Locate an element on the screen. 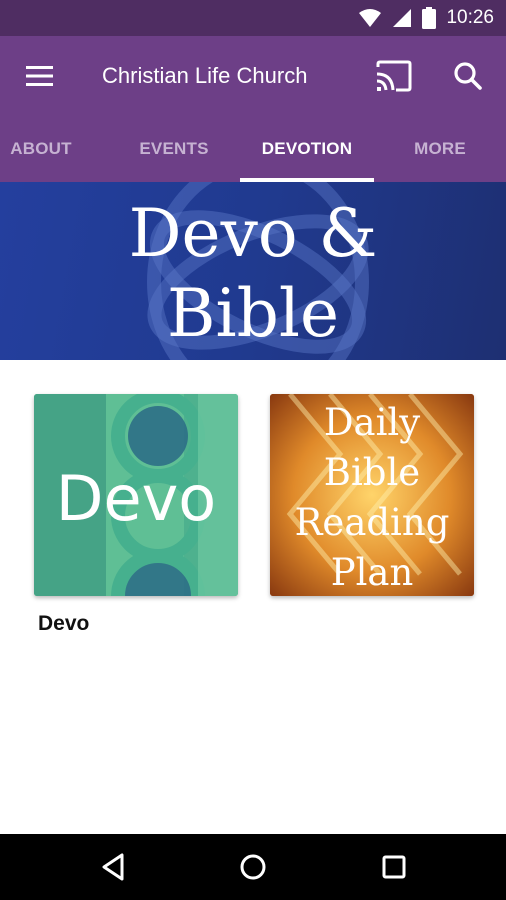  home-button is located at coordinates (253, 867).